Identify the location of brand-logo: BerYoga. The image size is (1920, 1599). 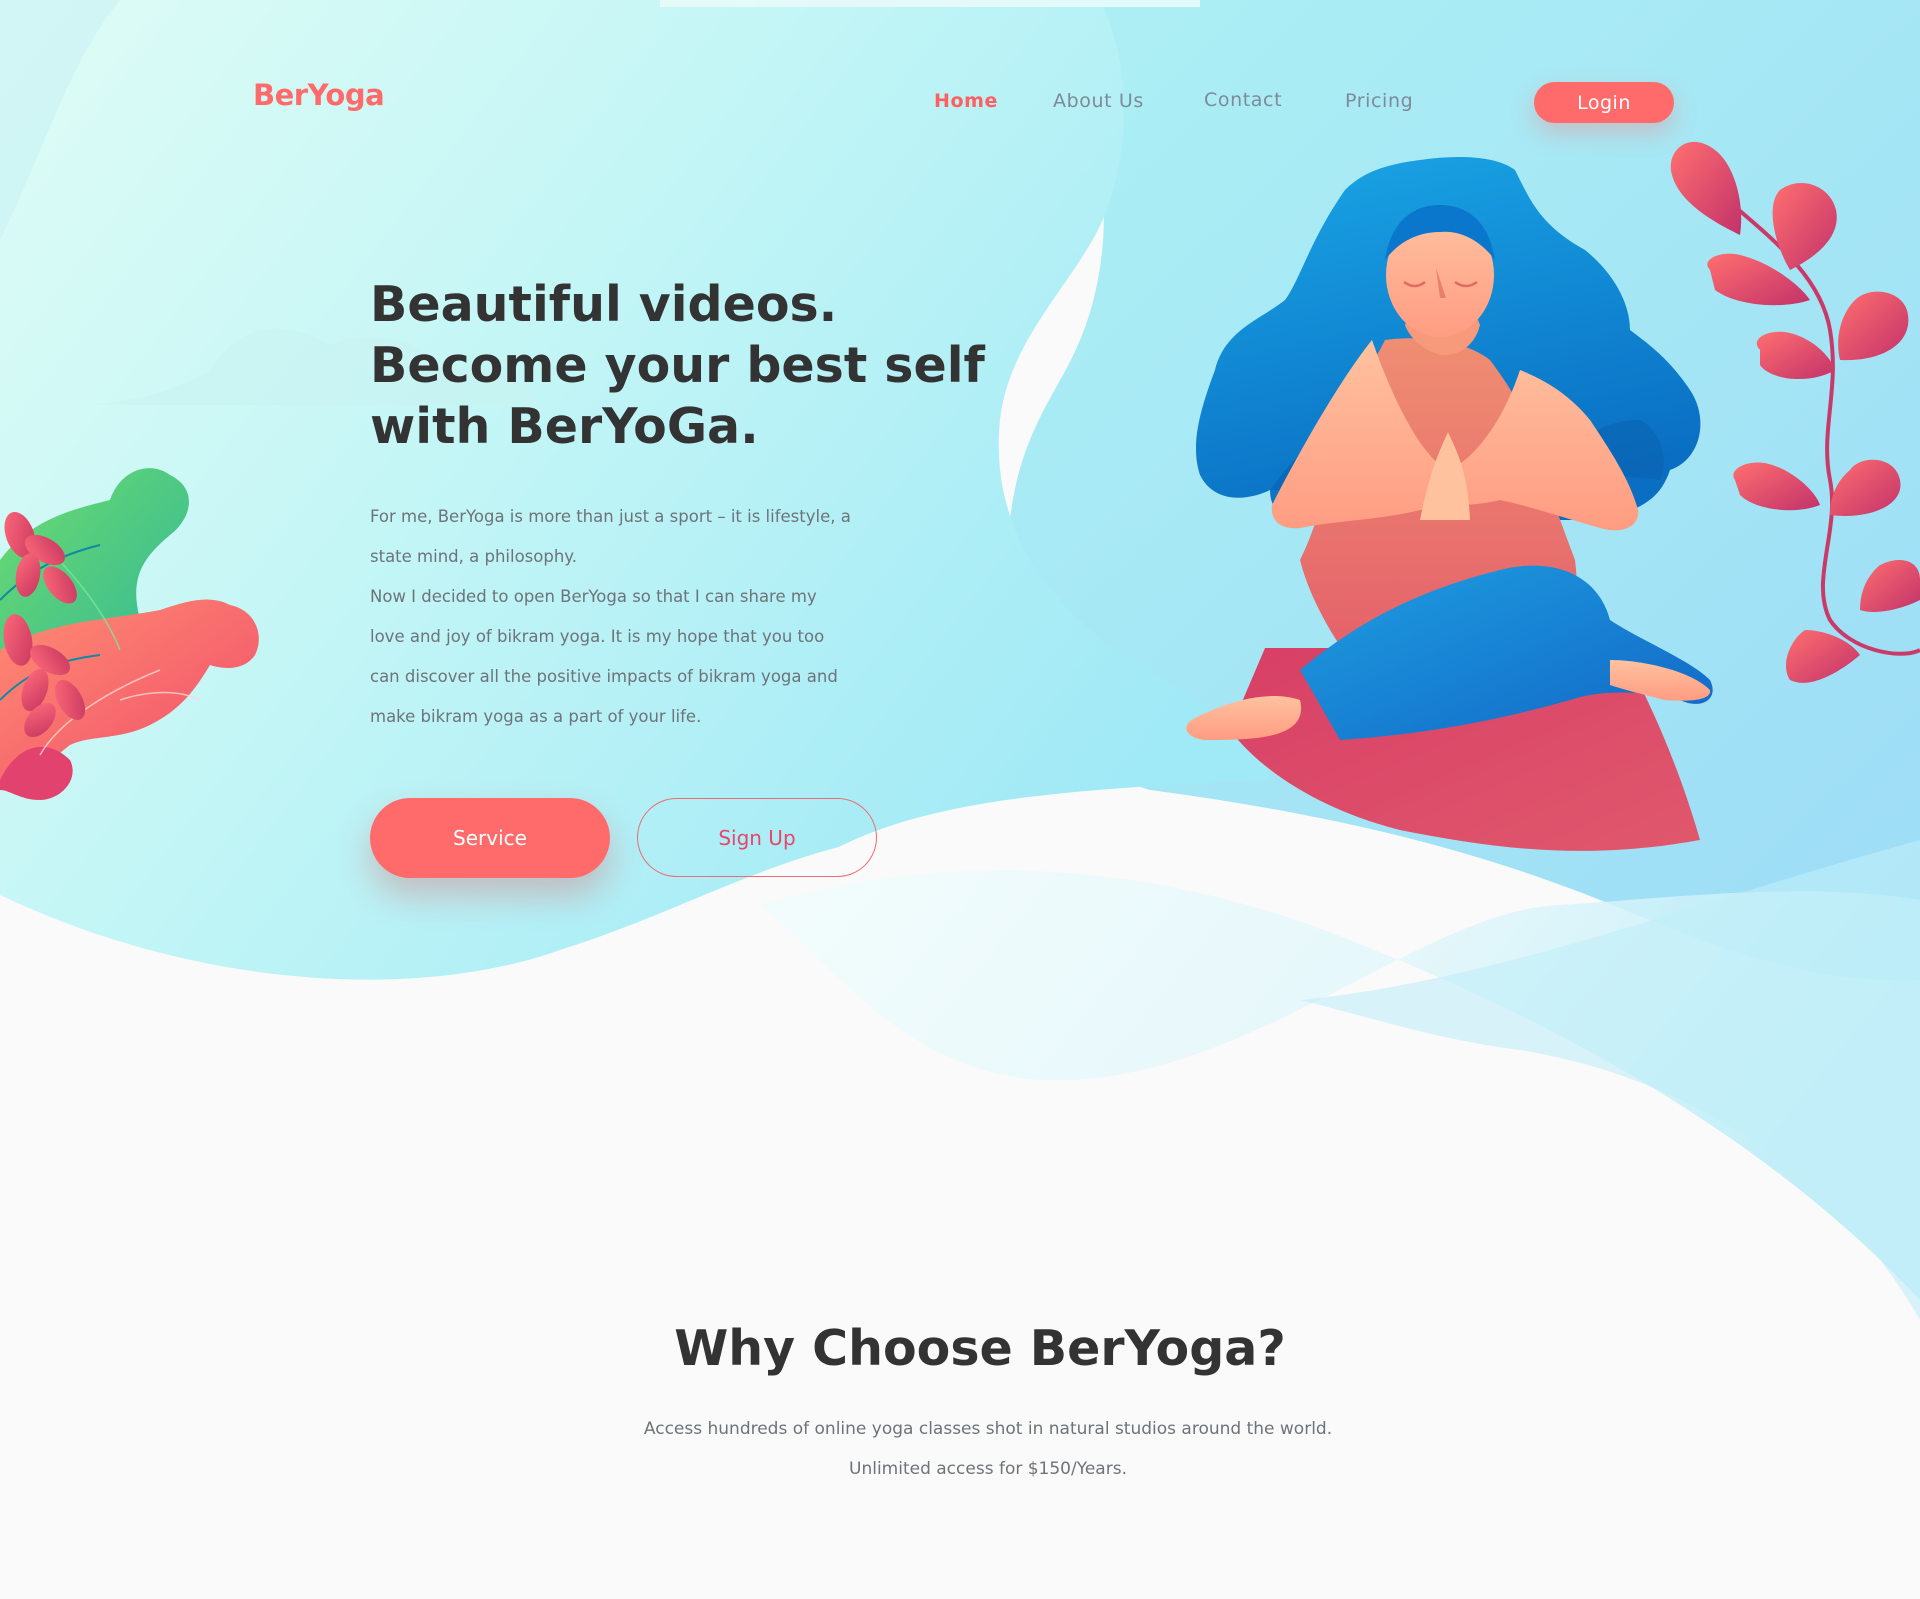
(319, 95).